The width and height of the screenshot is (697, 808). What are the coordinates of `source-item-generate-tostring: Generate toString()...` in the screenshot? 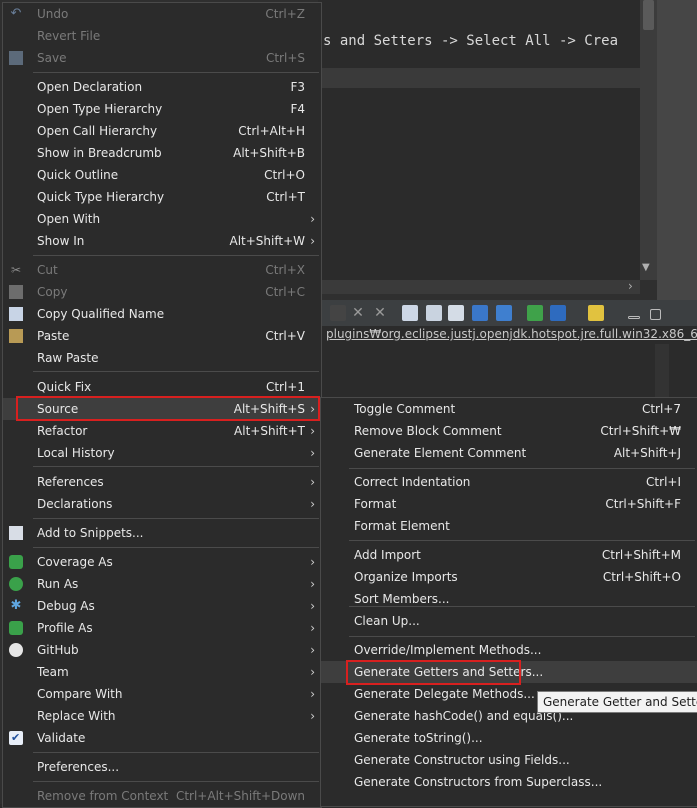 It's located at (509, 738).